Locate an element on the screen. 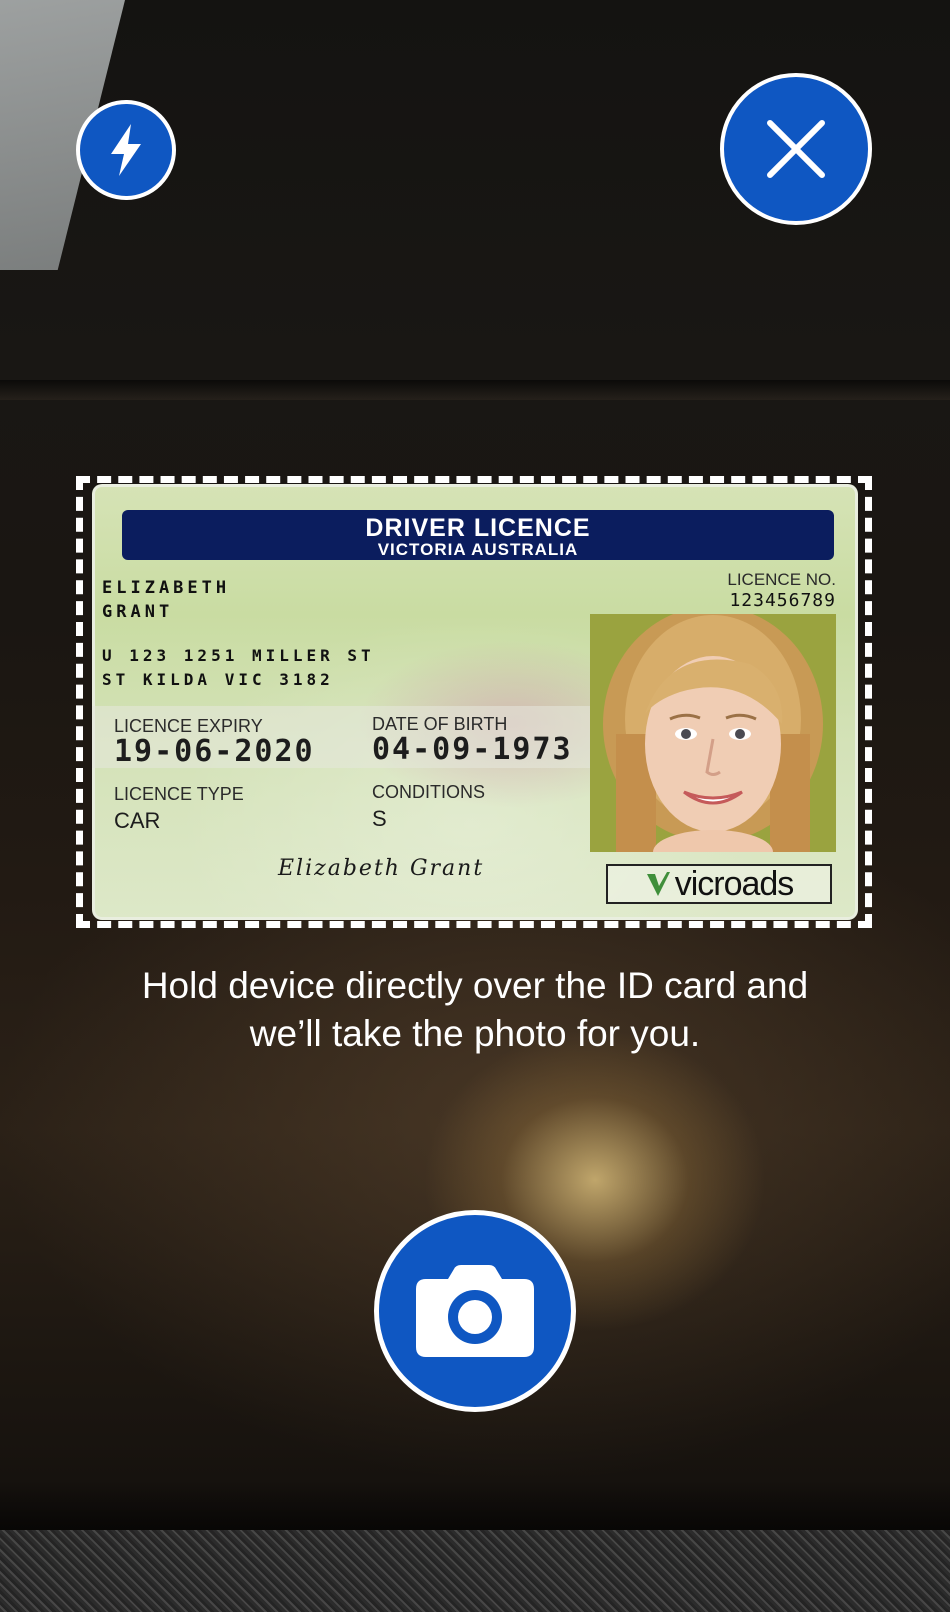 The height and width of the screenshot is (1612, 950). signature: Elizabeth Grant is located at coordinates (381, 868).